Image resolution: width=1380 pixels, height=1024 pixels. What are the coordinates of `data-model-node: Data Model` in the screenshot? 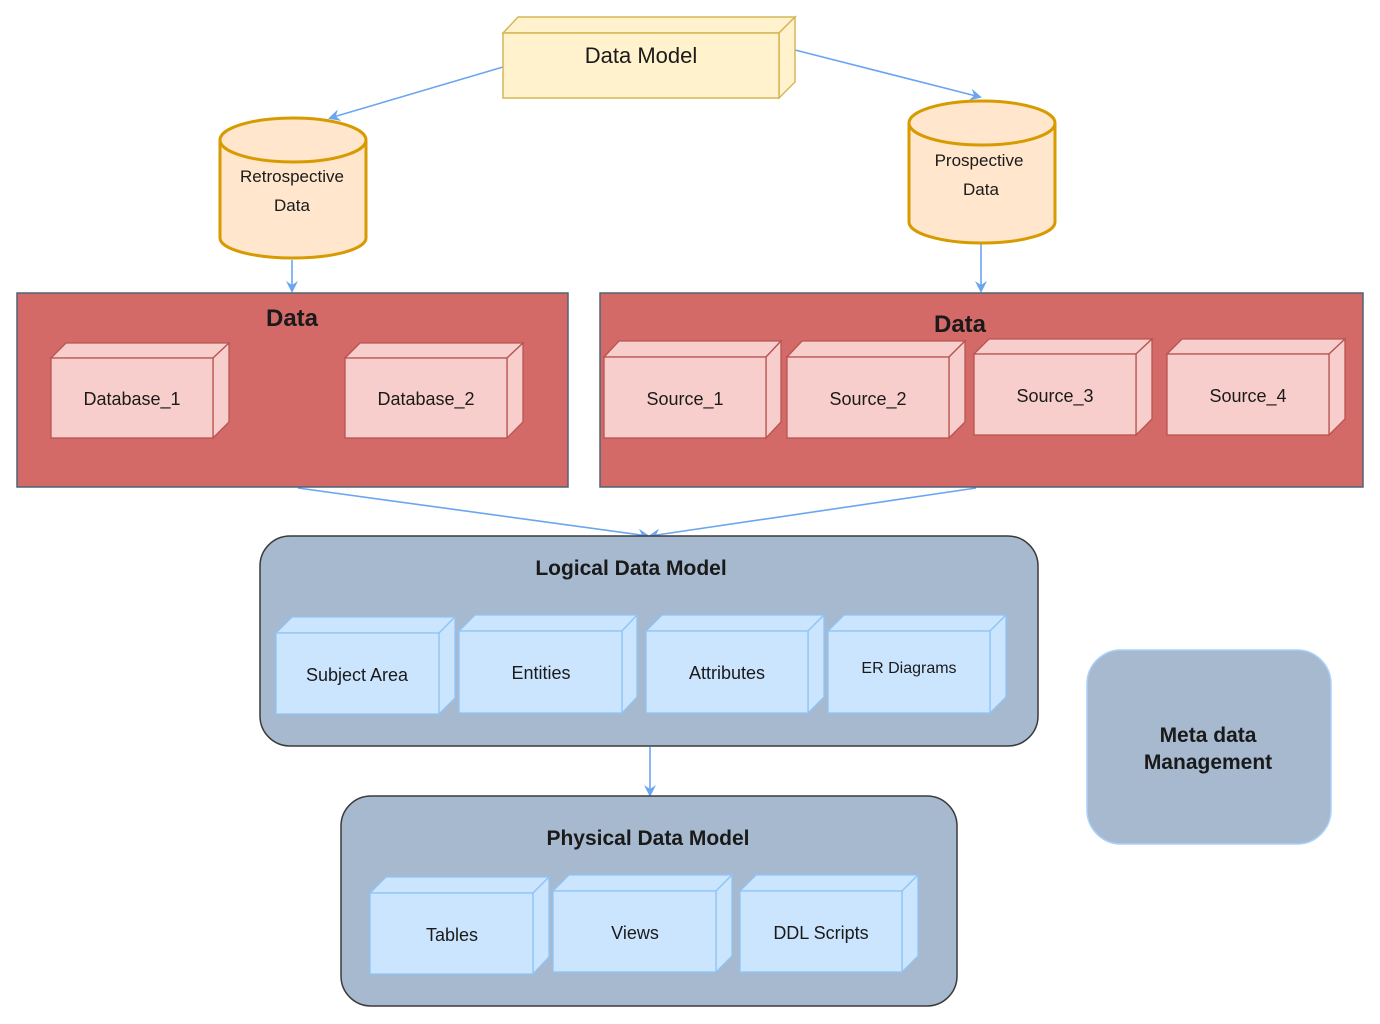 It's located at (649, 57).